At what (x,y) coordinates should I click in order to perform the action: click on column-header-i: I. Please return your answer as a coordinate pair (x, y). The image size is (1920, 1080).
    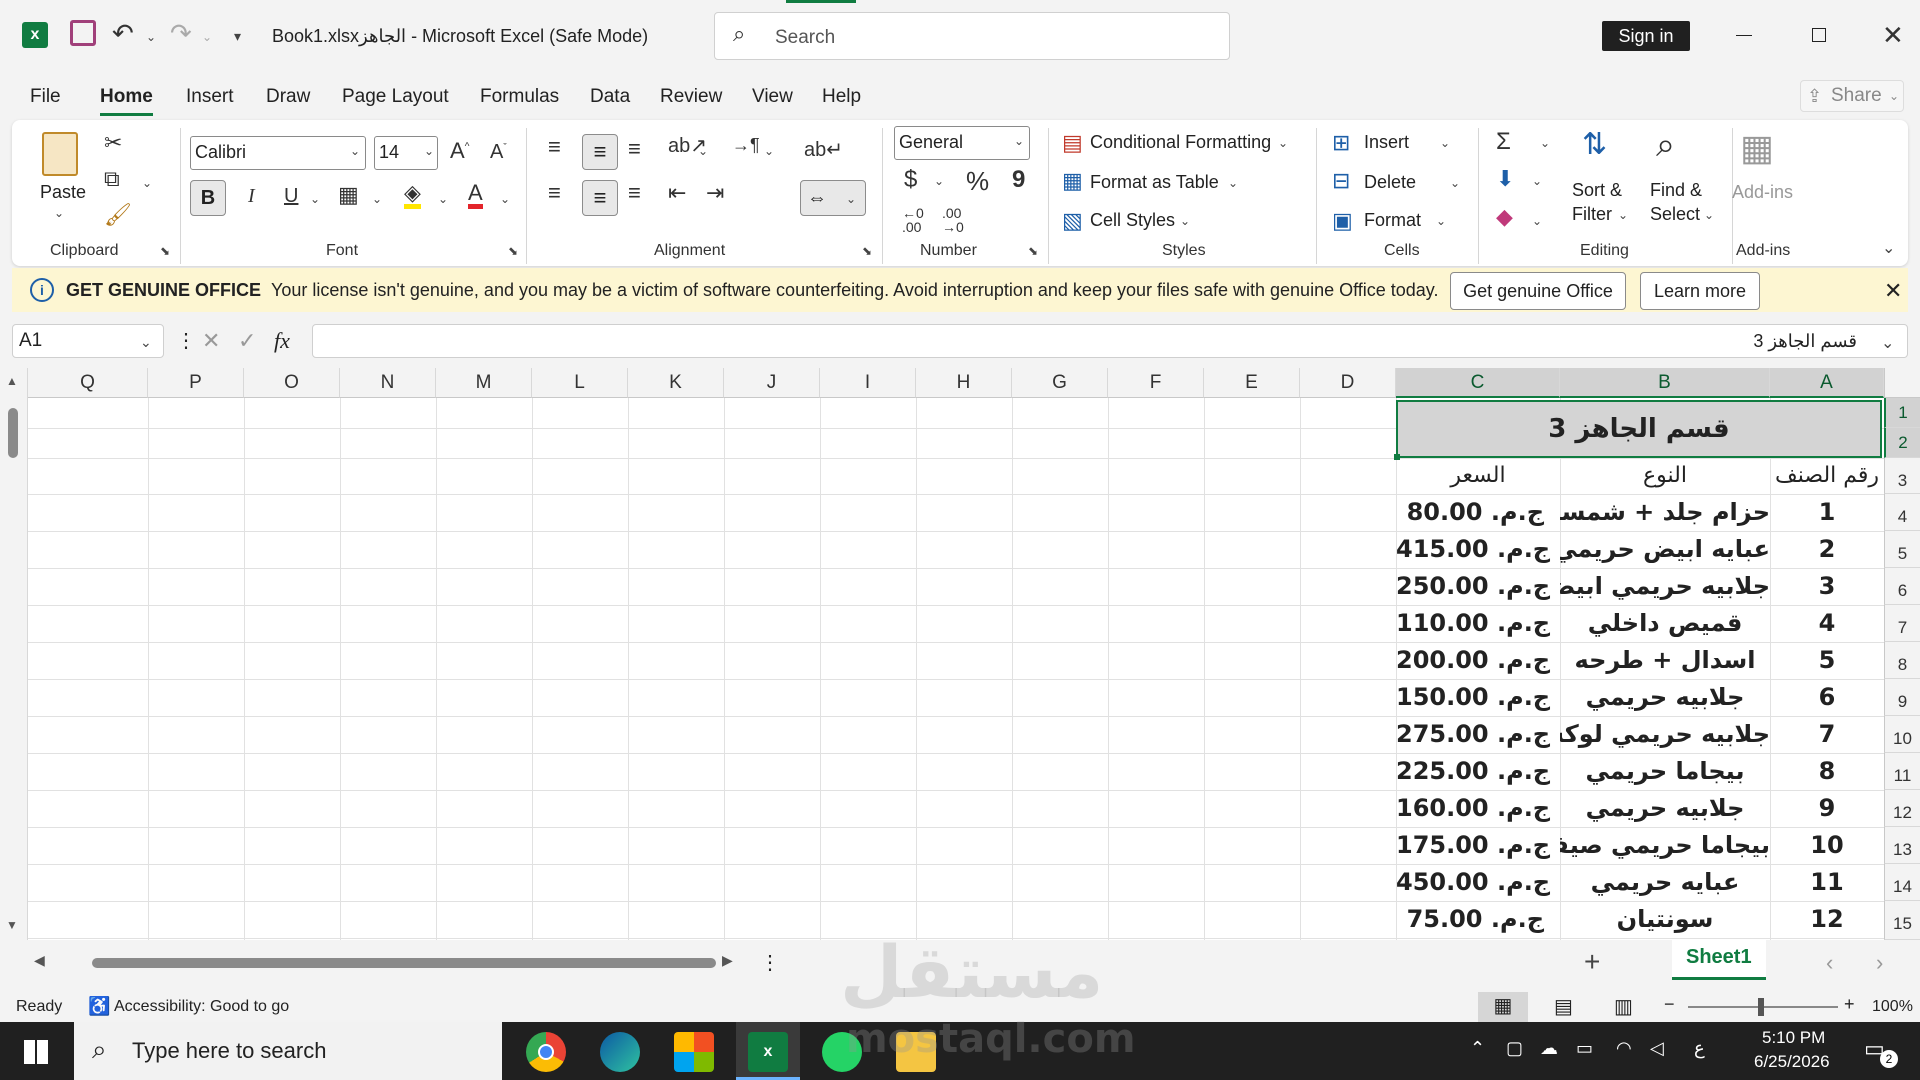
    Looking at the image, I should click on (868, 383).